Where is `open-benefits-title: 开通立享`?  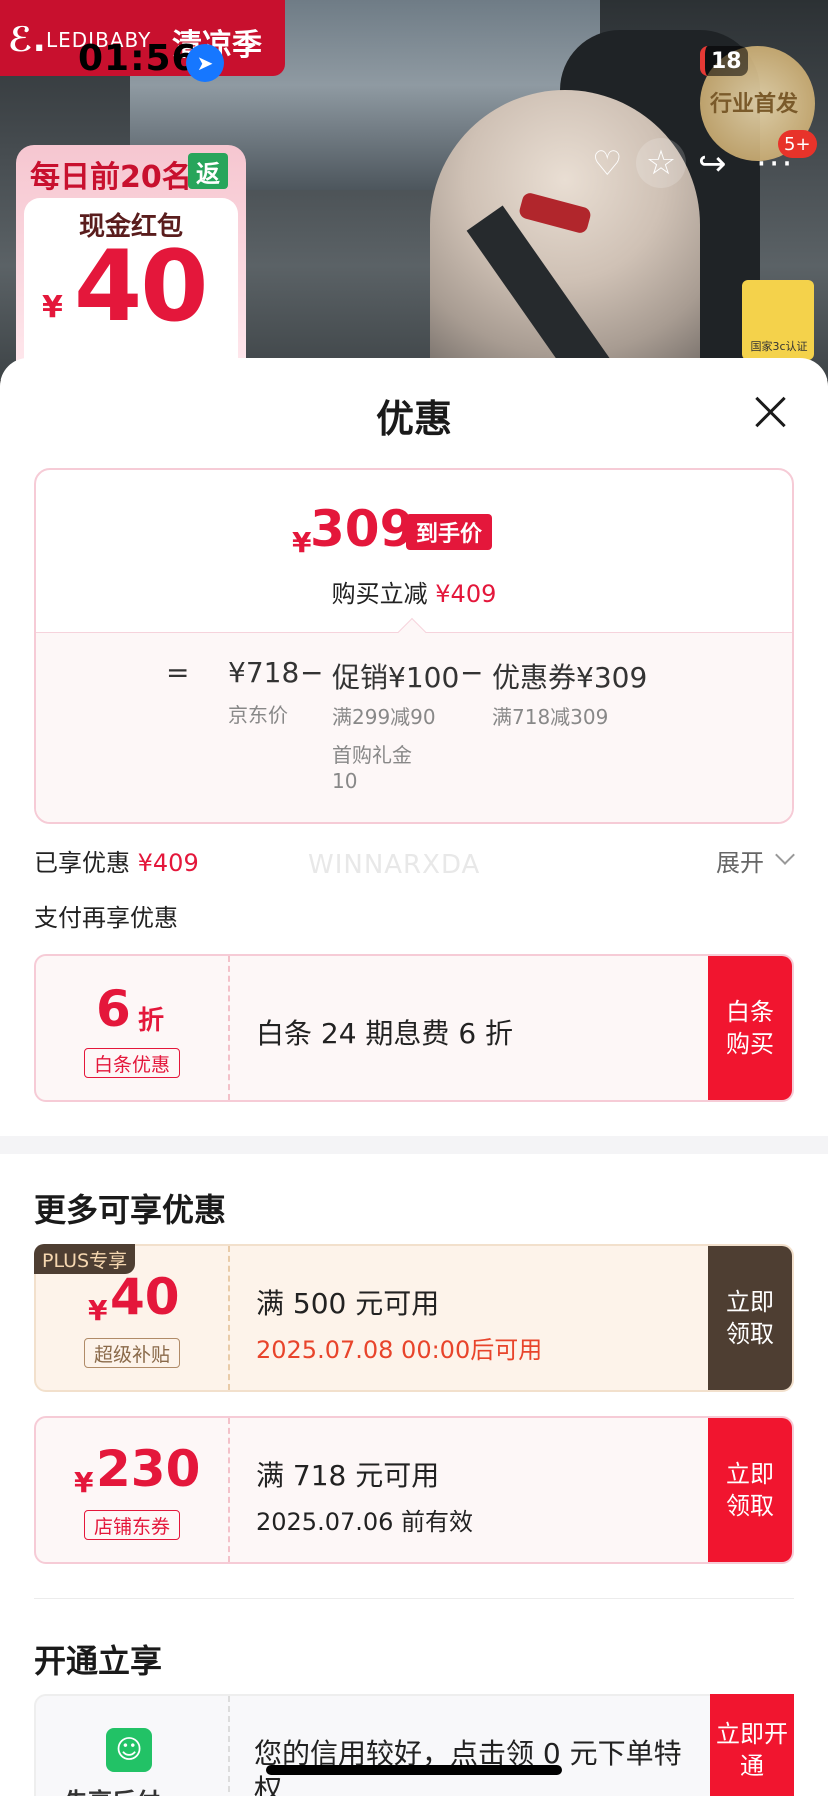
open-benefits-title: 开通立享 is located at coordinates (98, 1661).